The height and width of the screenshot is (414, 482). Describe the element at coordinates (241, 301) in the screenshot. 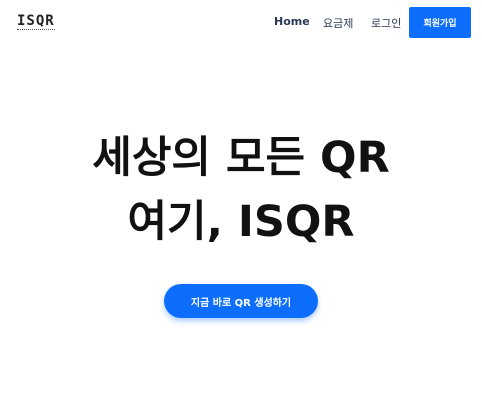

I see `create-qr-cta-button: 지금 바로 QR 생성하기` at that location.